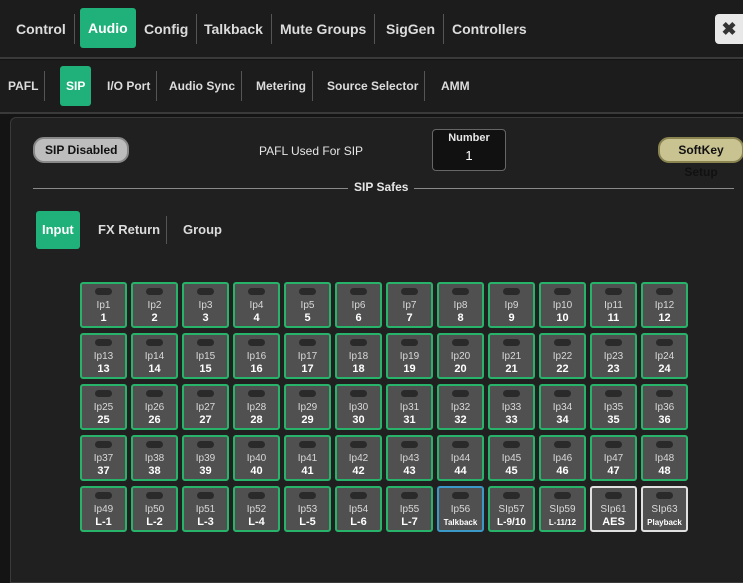 The image size is (743, 583). What do you see at coordinates (664, 509) in the screenshot?
I see `sip-safe-button: SIp63 Playback` at bounding box center [664, 509].